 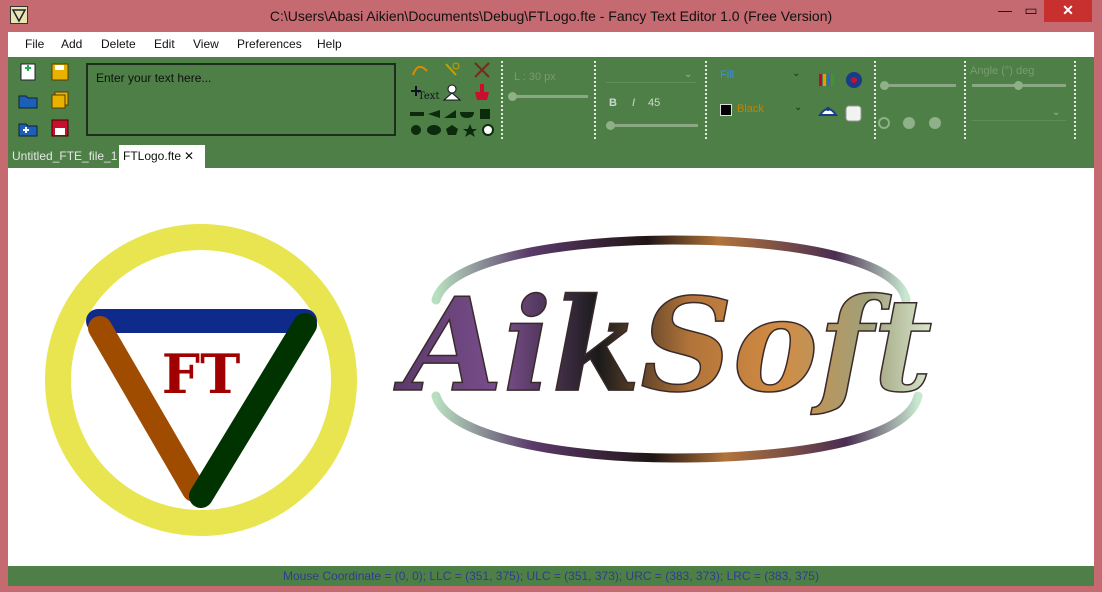 What do you see at coordinates (71, 44) in the screenshot?
I see `menu-add: Add` at bounding box center [71, 44].